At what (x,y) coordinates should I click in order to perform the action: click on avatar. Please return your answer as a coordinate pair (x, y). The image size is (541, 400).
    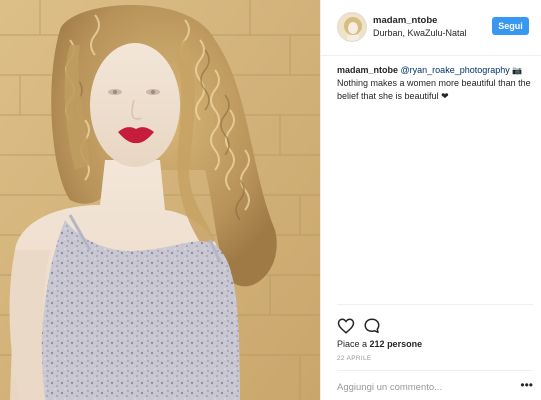
    Looking at the image, I should click on (352, 27).